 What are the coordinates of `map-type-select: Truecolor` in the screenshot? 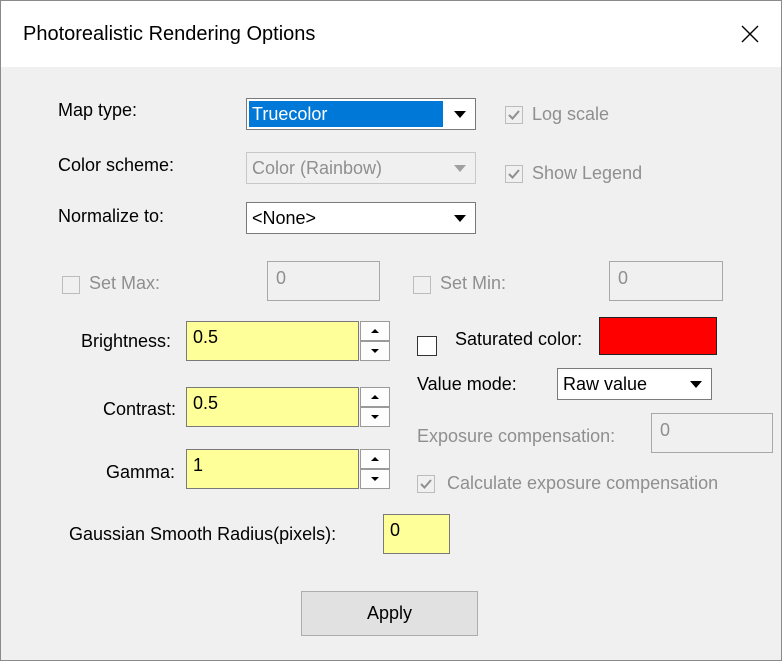 It's located at (361, 114).